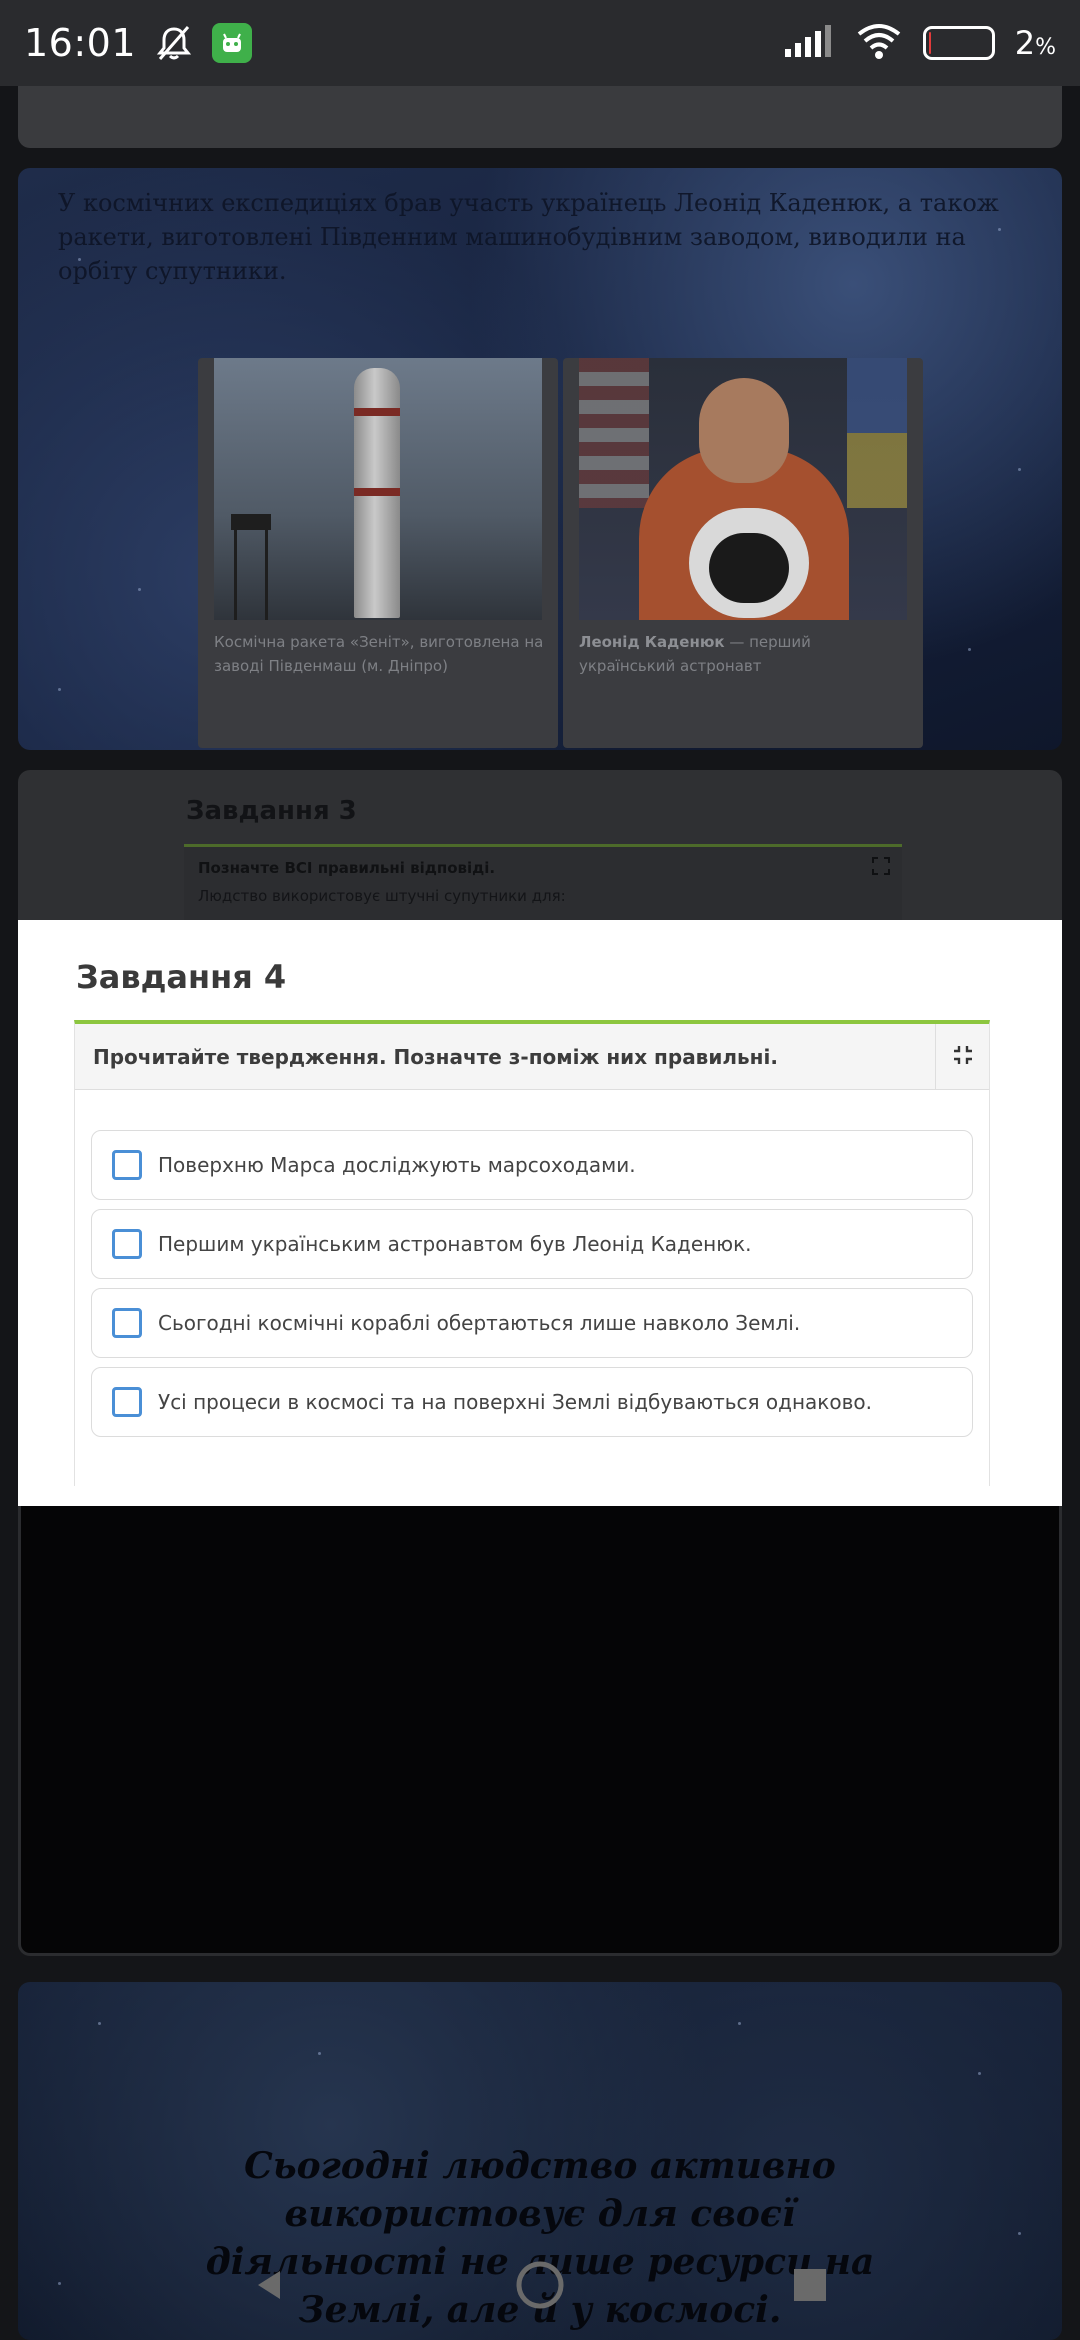 The image size is (1080, 2340). I want to click on bell-muted-icon, so click(174, 43).